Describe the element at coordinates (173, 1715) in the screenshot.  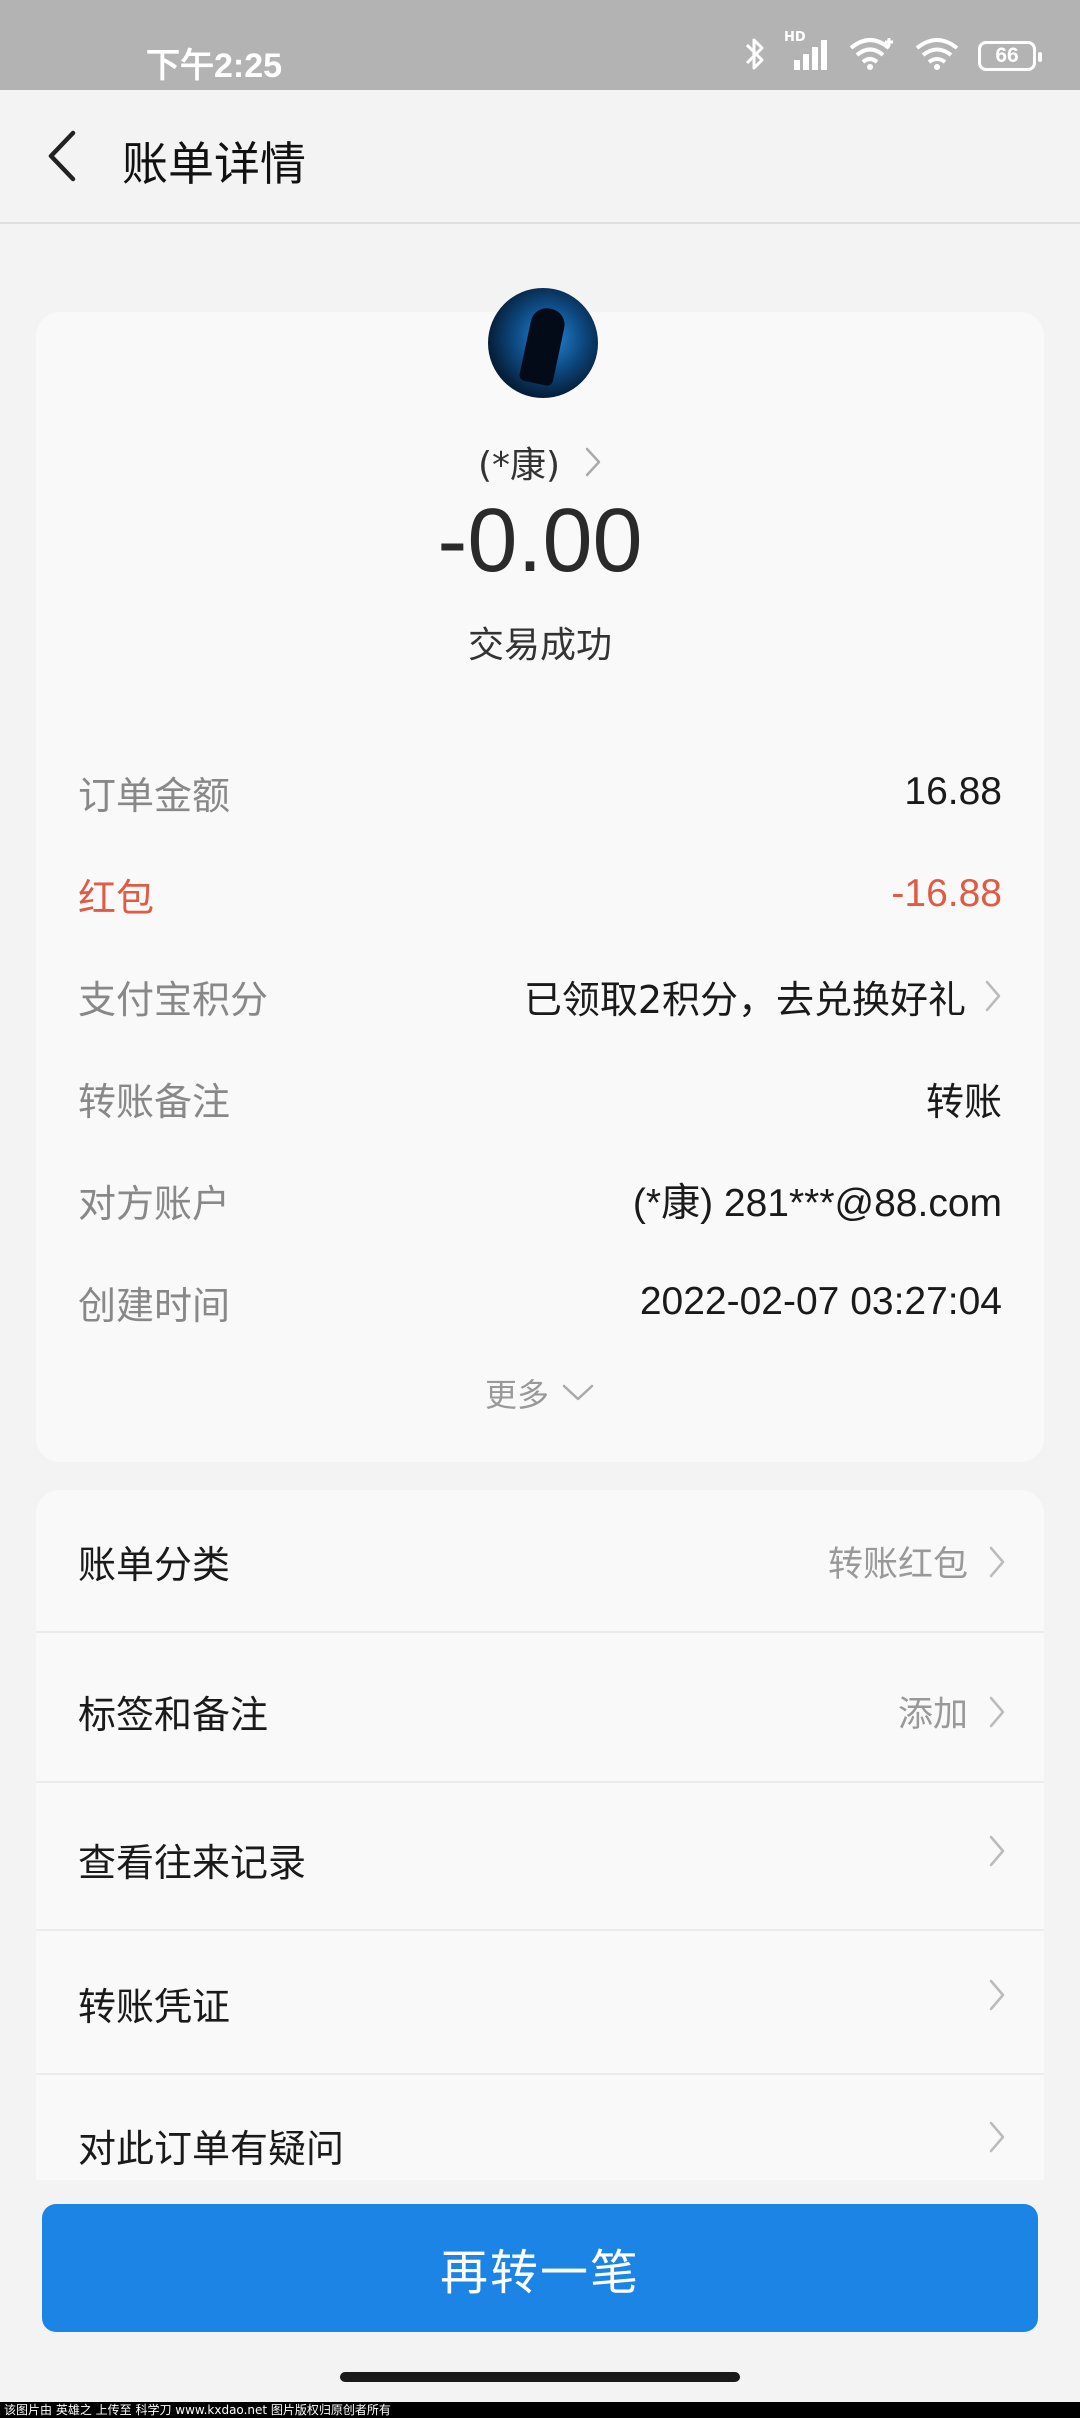
I see `action-label: 标签和备注` at that location.